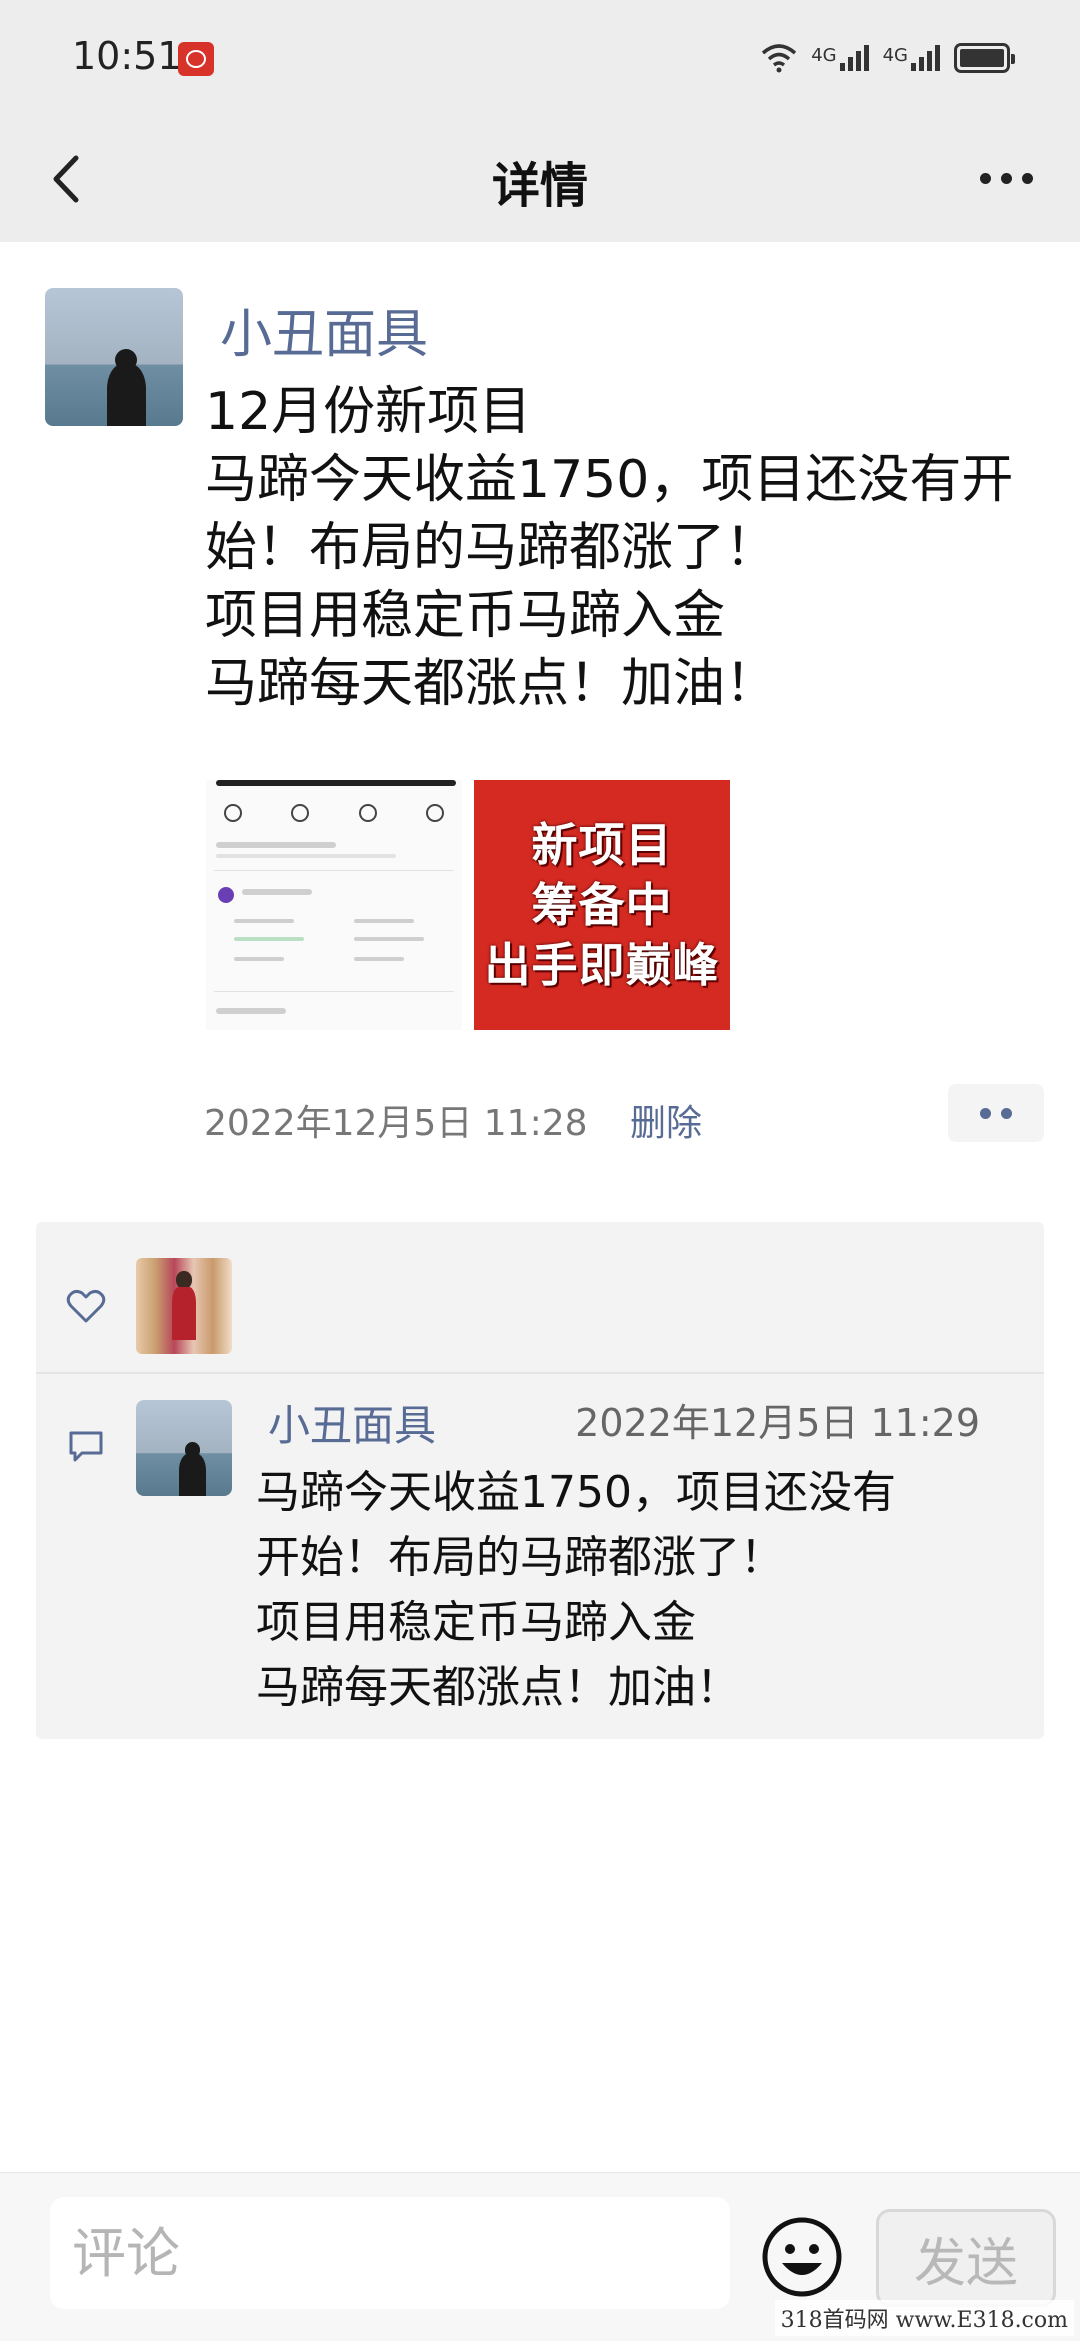 The height and width of the screenshot is (2341, 1080). I want to click on comment-input, so click(390, 2253).